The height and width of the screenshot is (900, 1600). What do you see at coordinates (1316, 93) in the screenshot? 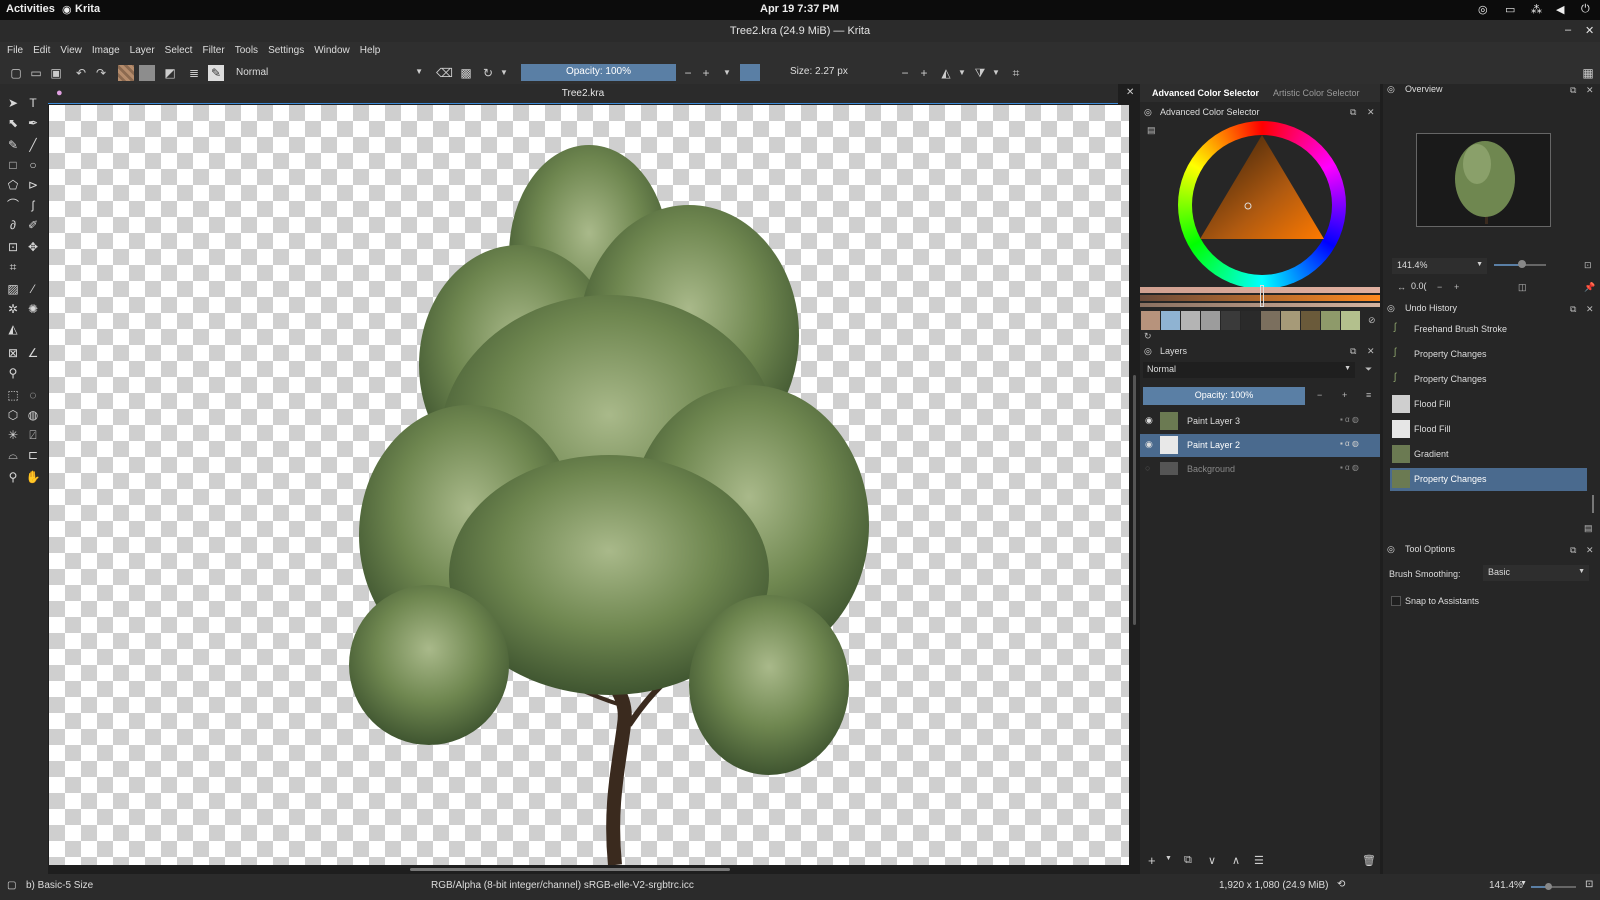
I see `tab-artistic-color-selector: Artistic Color Selector` at bounding box center [1316, 93].